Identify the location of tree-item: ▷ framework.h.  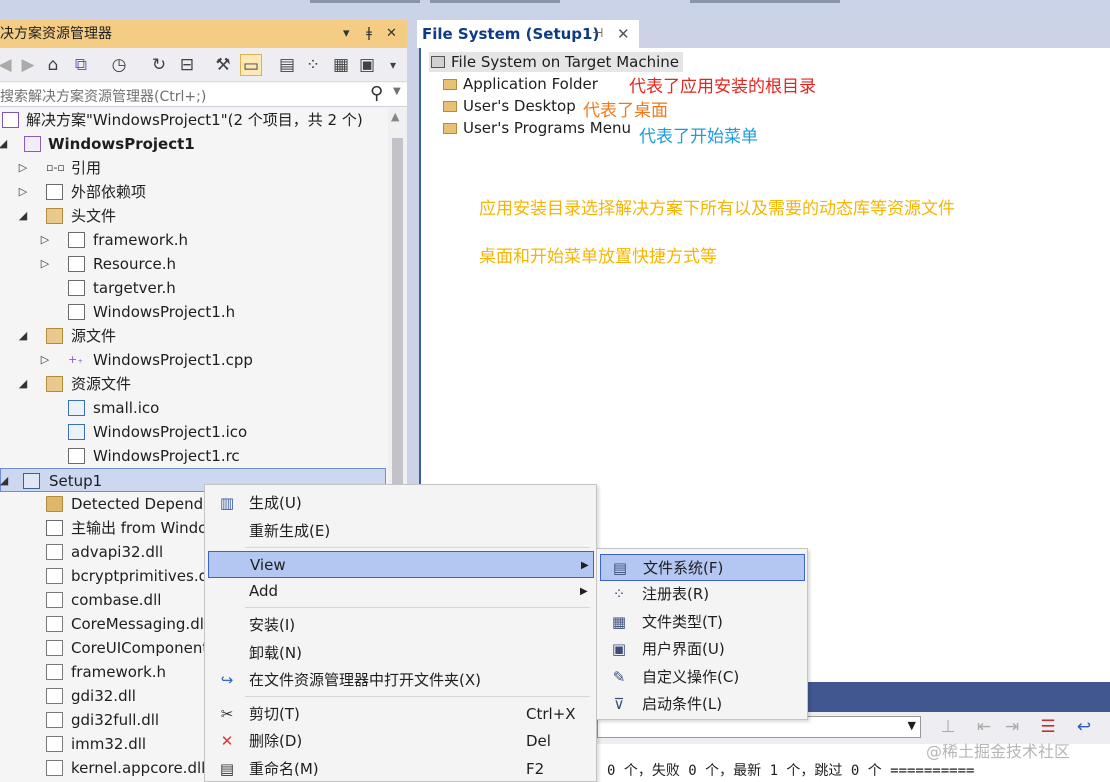
(194, 240).